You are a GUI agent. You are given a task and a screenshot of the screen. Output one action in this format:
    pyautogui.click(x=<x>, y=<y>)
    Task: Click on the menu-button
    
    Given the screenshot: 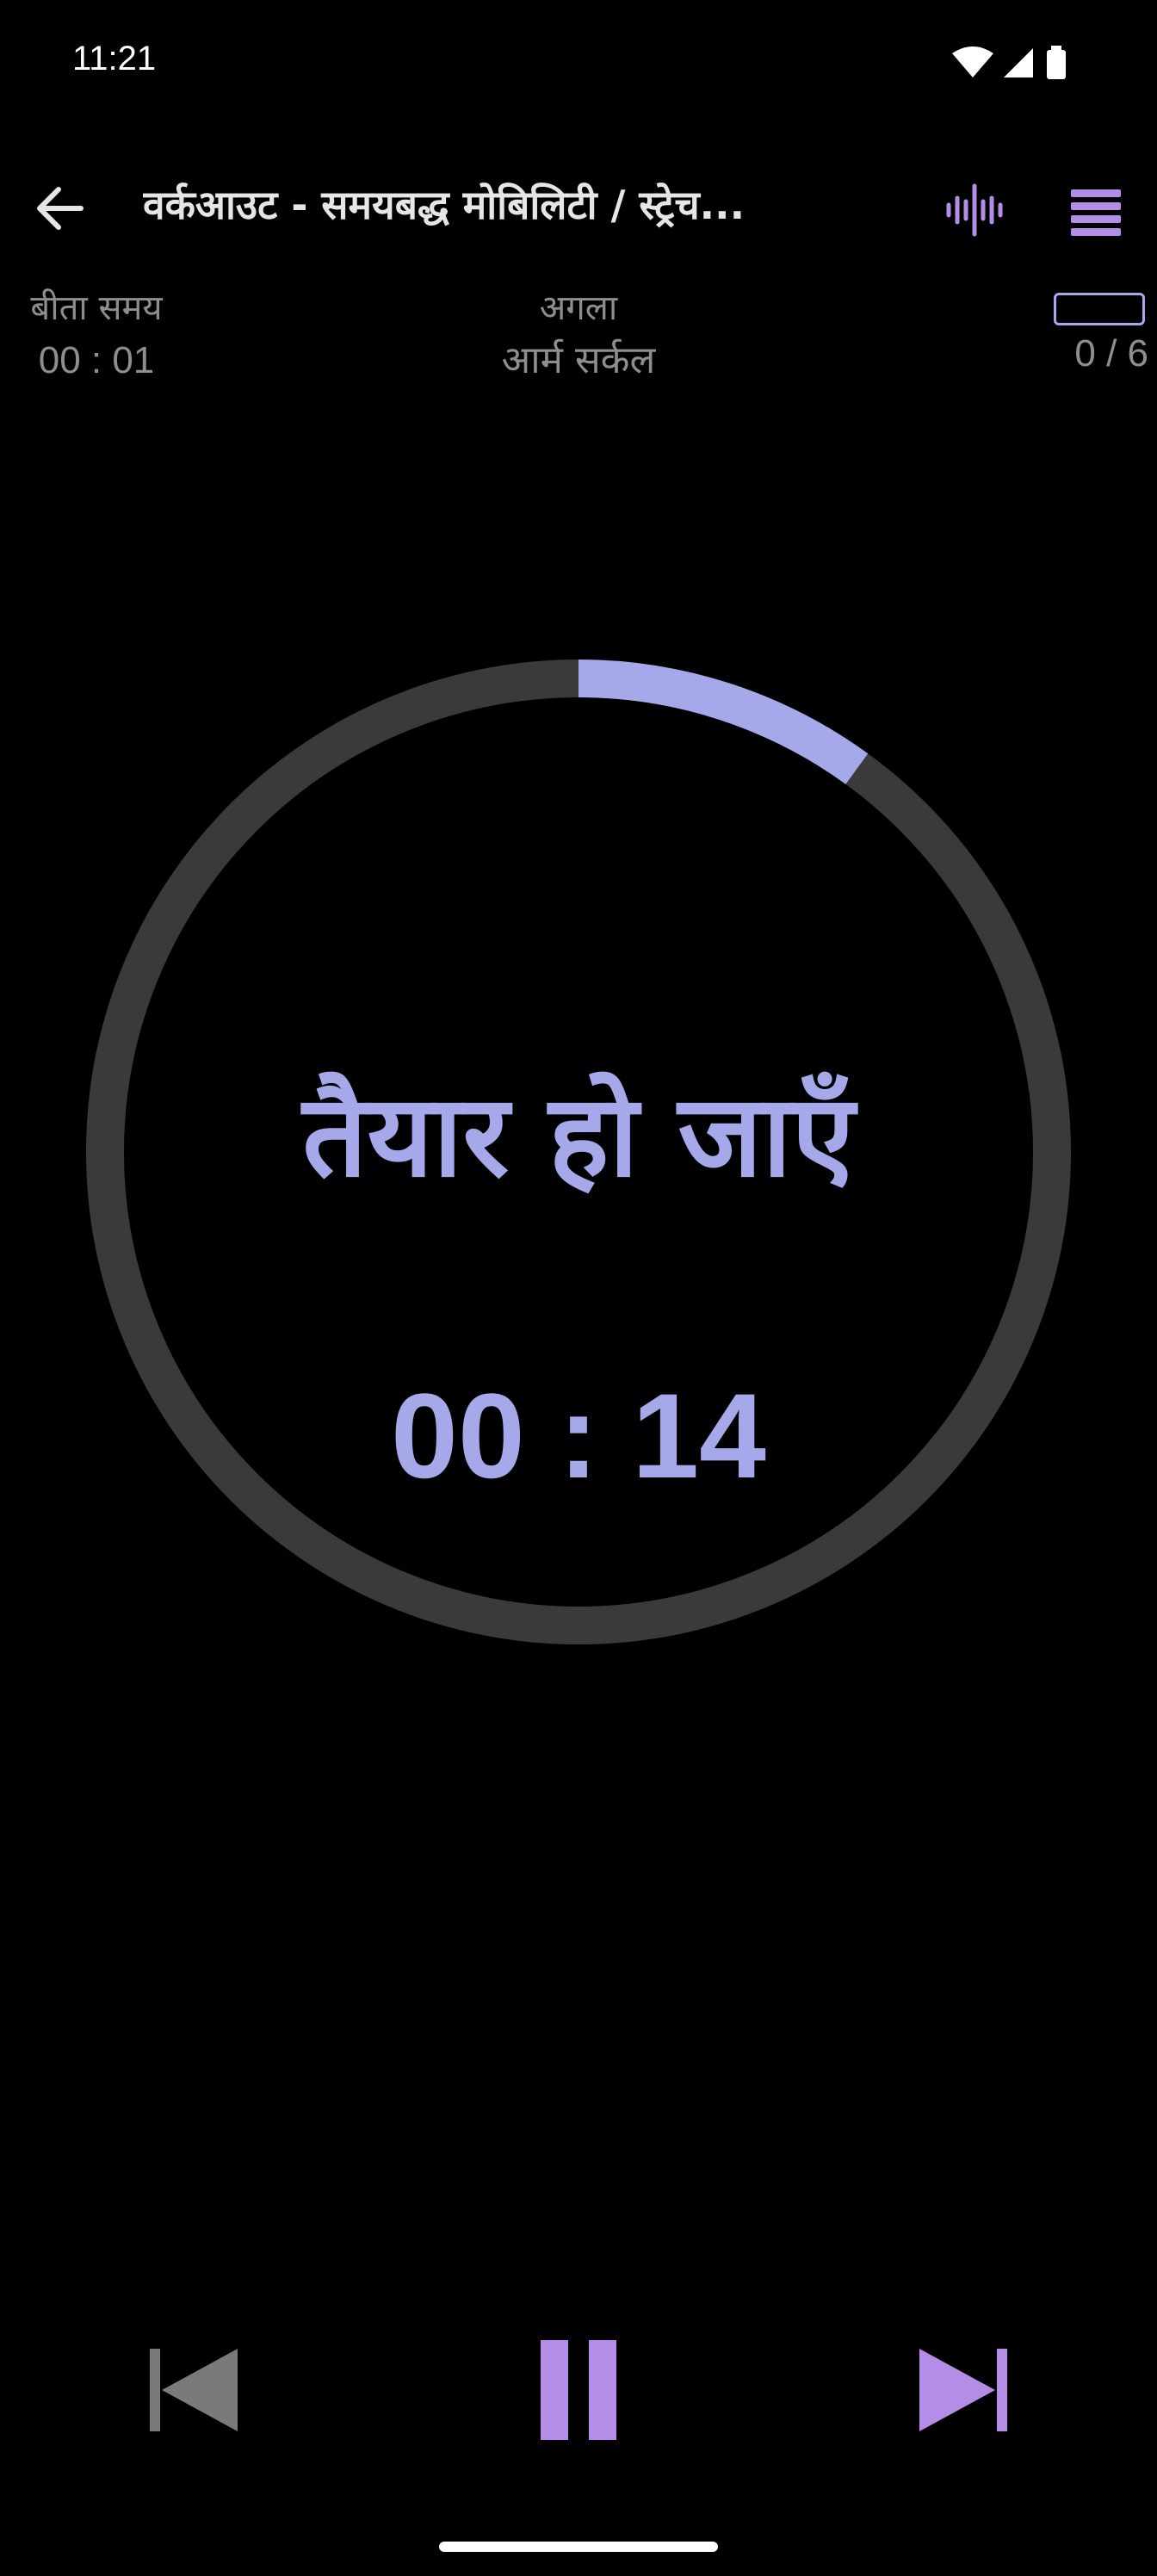 What is the action you would take?
    pyautogui.click(x=1097, y=210)
    